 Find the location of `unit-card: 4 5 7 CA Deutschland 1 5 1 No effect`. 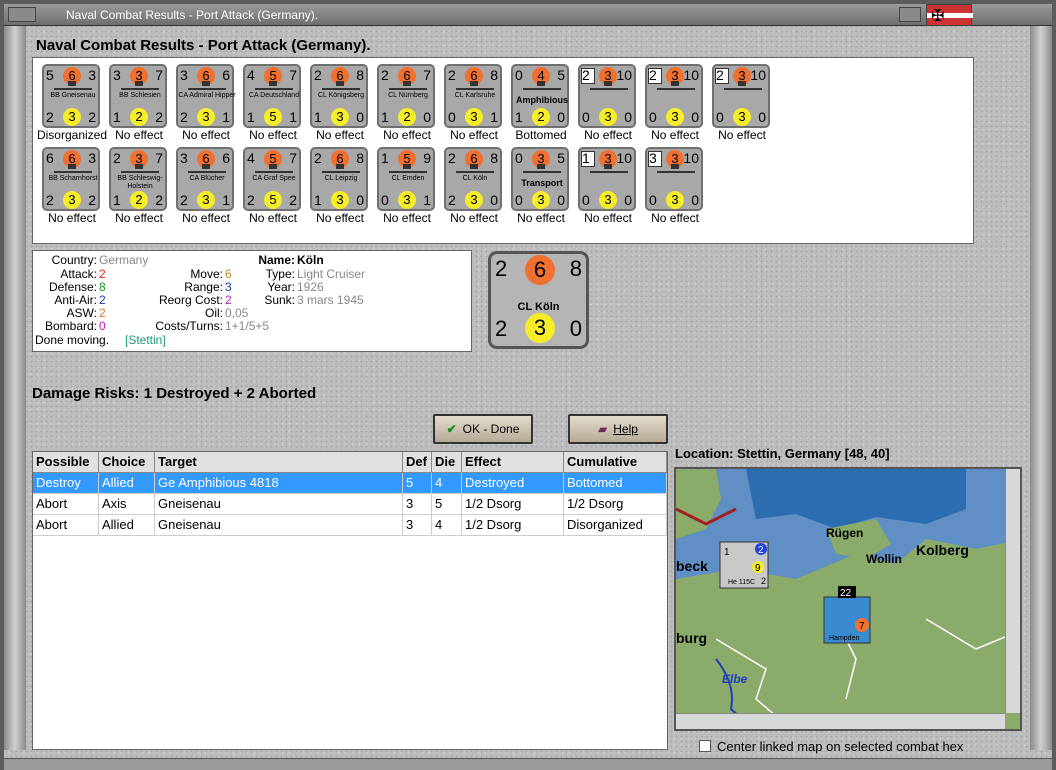

unit-card: 4 5 7 CA Deutschland 1 5 1 No effect is located at coordinates (274, 104).